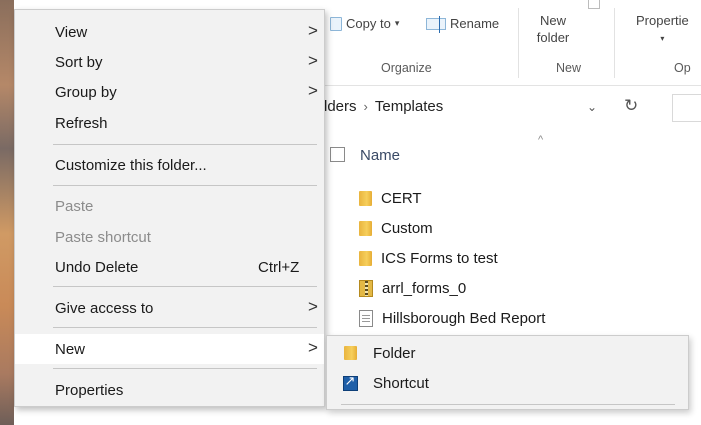  What do you see at coordinates (436, 24) in the screenshot?
I see `rename-icon` at bounding box center [436, 24].